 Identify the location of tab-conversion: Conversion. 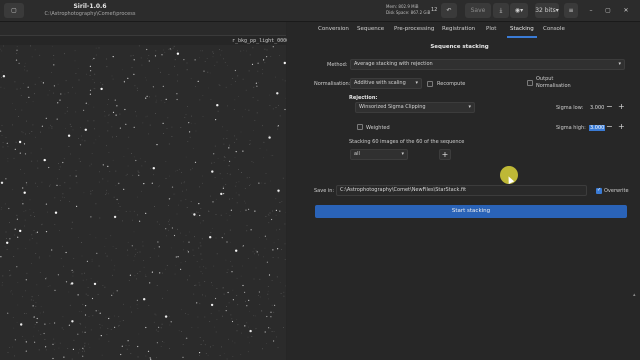
(333, 29).